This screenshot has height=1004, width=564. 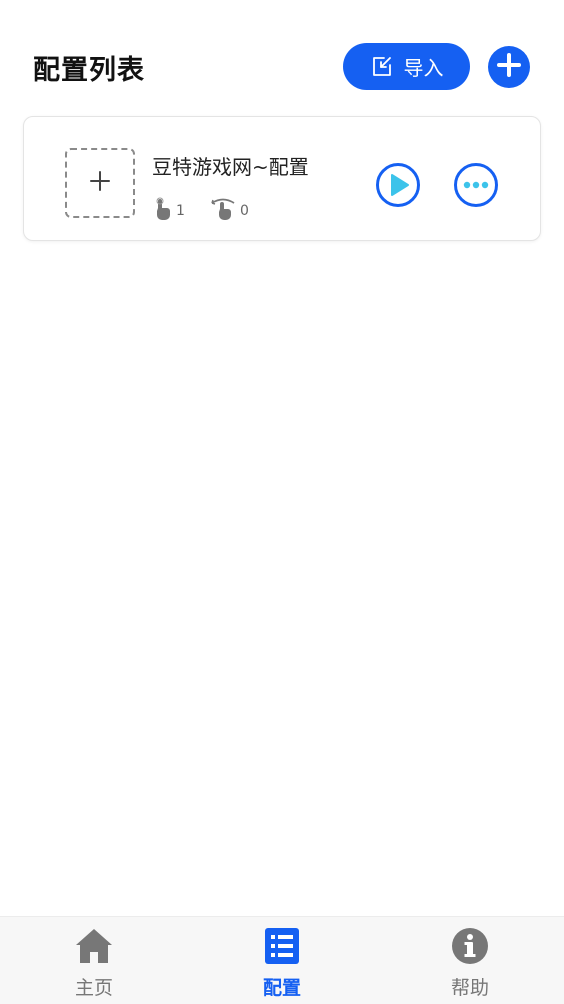 I want to click on nav-item-help: 帮助, so click(x=470, y=960).